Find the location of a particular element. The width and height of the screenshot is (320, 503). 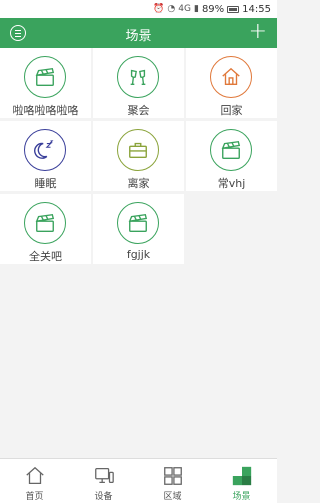

app-header: 场景 + is located at coordinates (138, 33).